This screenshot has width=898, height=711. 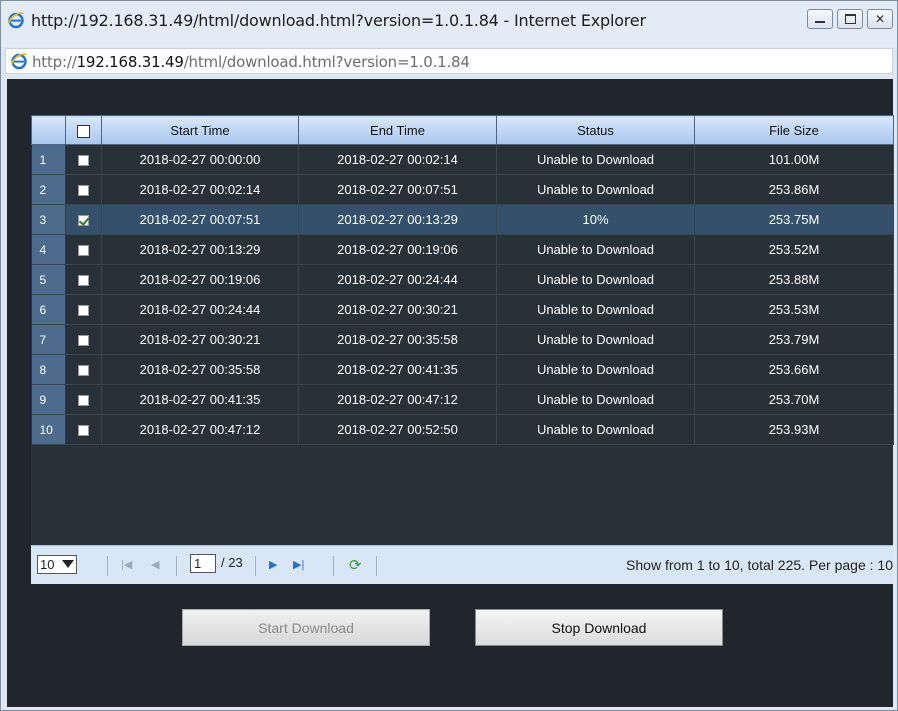 What do you see at coordinates (130, 62) in the screenshot?
I see `url-host: 192.168.31.49` at bounding box center [130, 62].